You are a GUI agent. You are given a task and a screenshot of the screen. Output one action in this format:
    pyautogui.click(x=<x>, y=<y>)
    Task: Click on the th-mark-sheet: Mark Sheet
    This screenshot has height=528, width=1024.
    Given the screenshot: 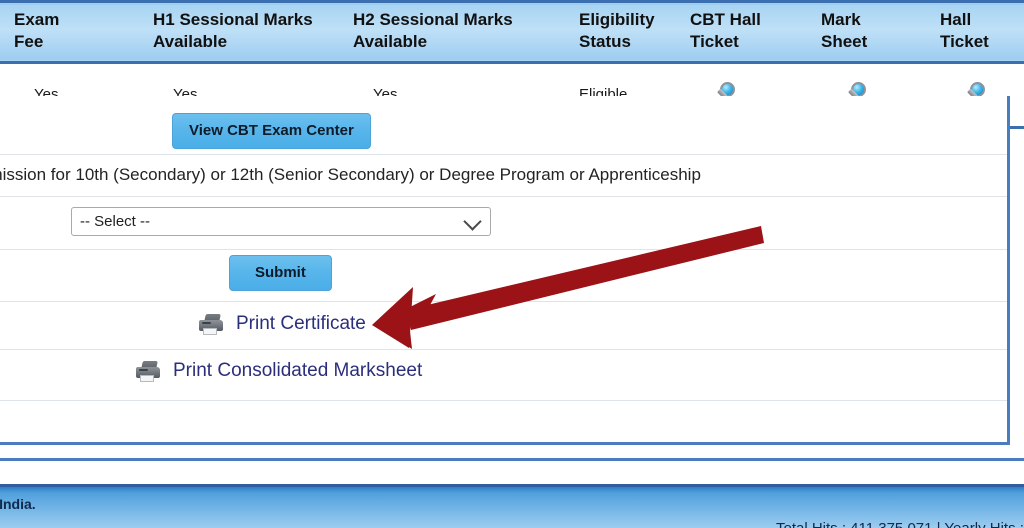 What is the action you would take?
    pyautogui.click(x=876, y=32)
    